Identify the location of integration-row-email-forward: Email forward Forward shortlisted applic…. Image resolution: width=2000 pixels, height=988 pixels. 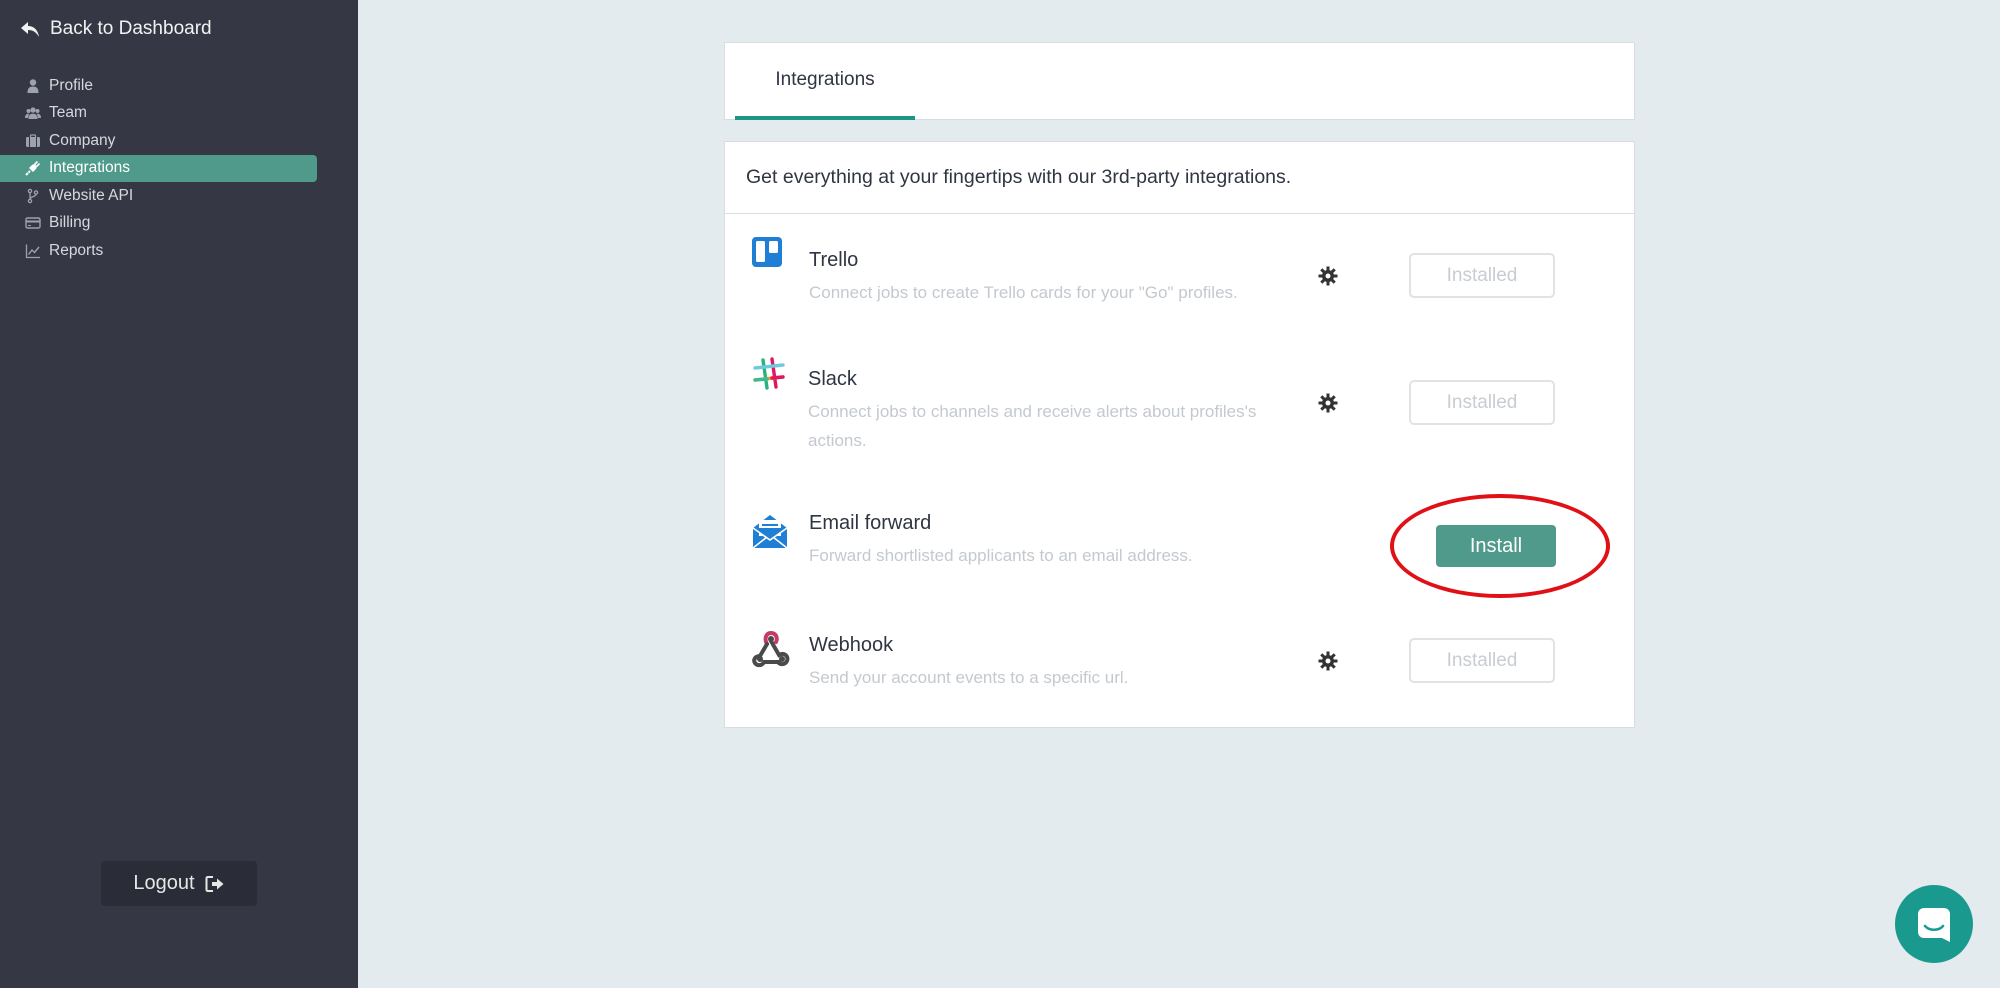
(1179, 544).